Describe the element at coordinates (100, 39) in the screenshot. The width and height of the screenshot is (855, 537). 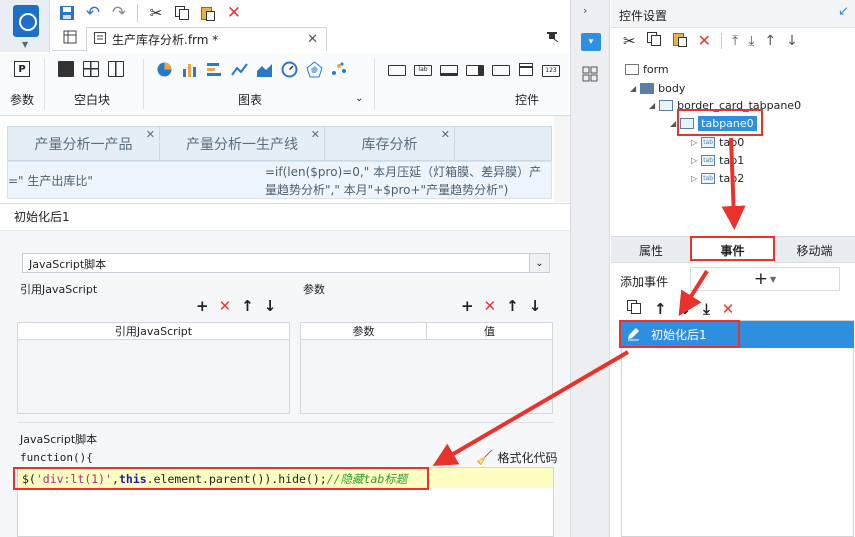
I see `document-icon` at that location.